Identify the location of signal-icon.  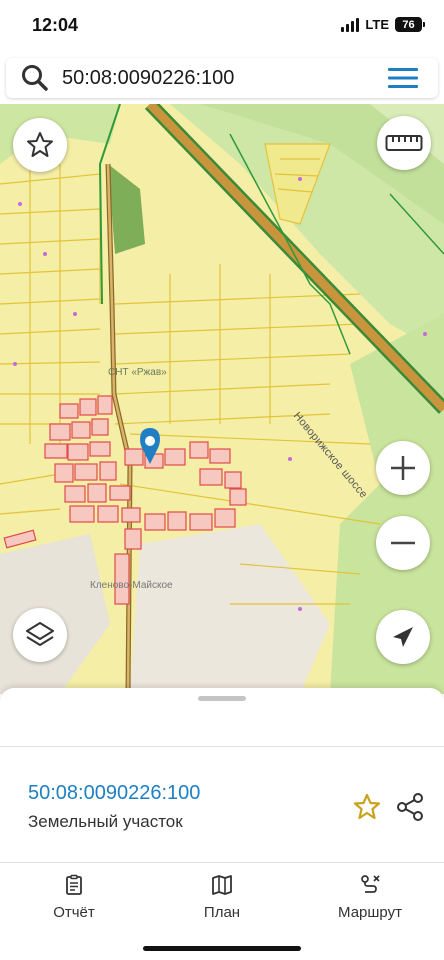
(350, 24).